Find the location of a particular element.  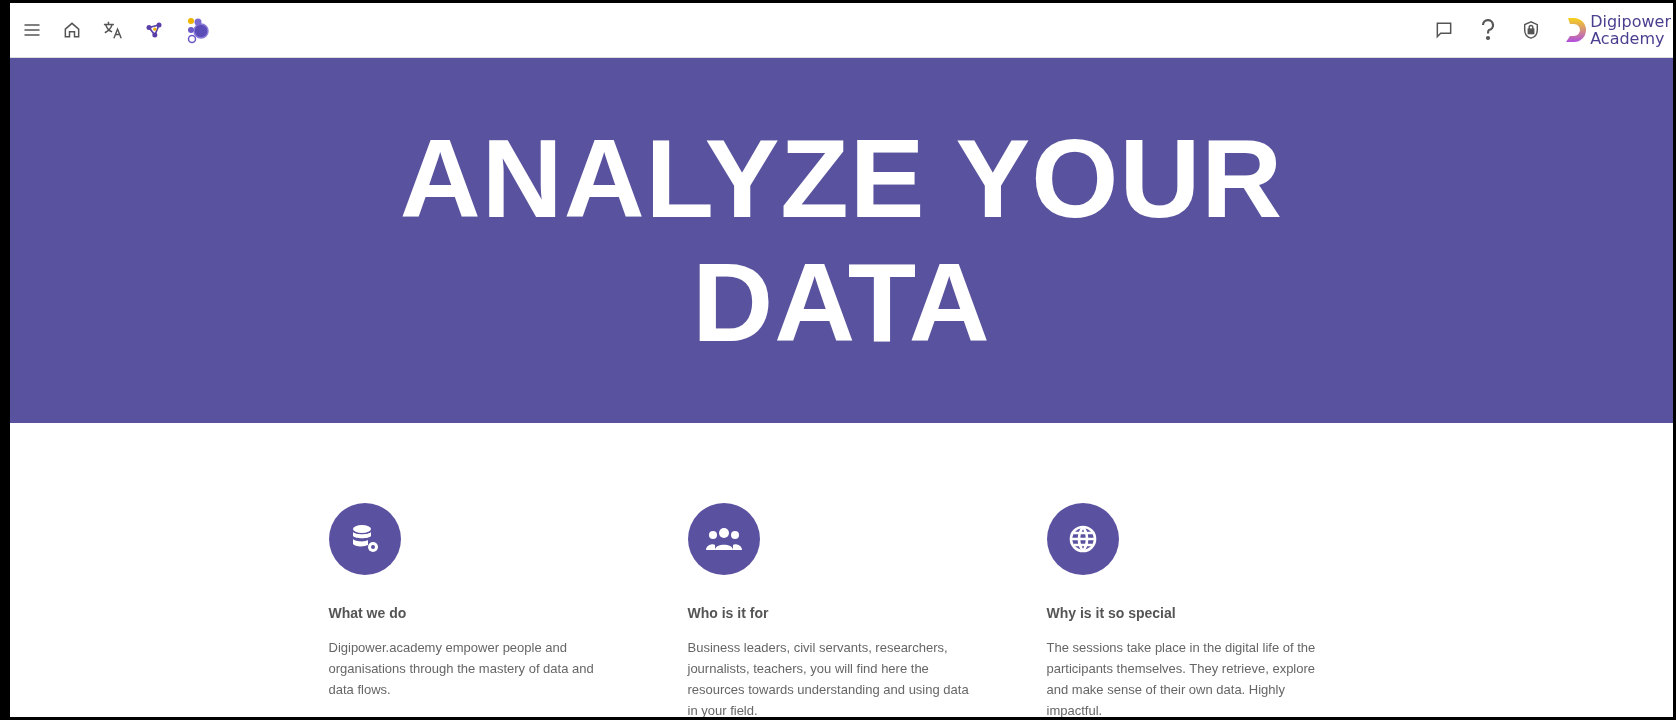

feature-title: What we do is located at coordinates (368, 613).